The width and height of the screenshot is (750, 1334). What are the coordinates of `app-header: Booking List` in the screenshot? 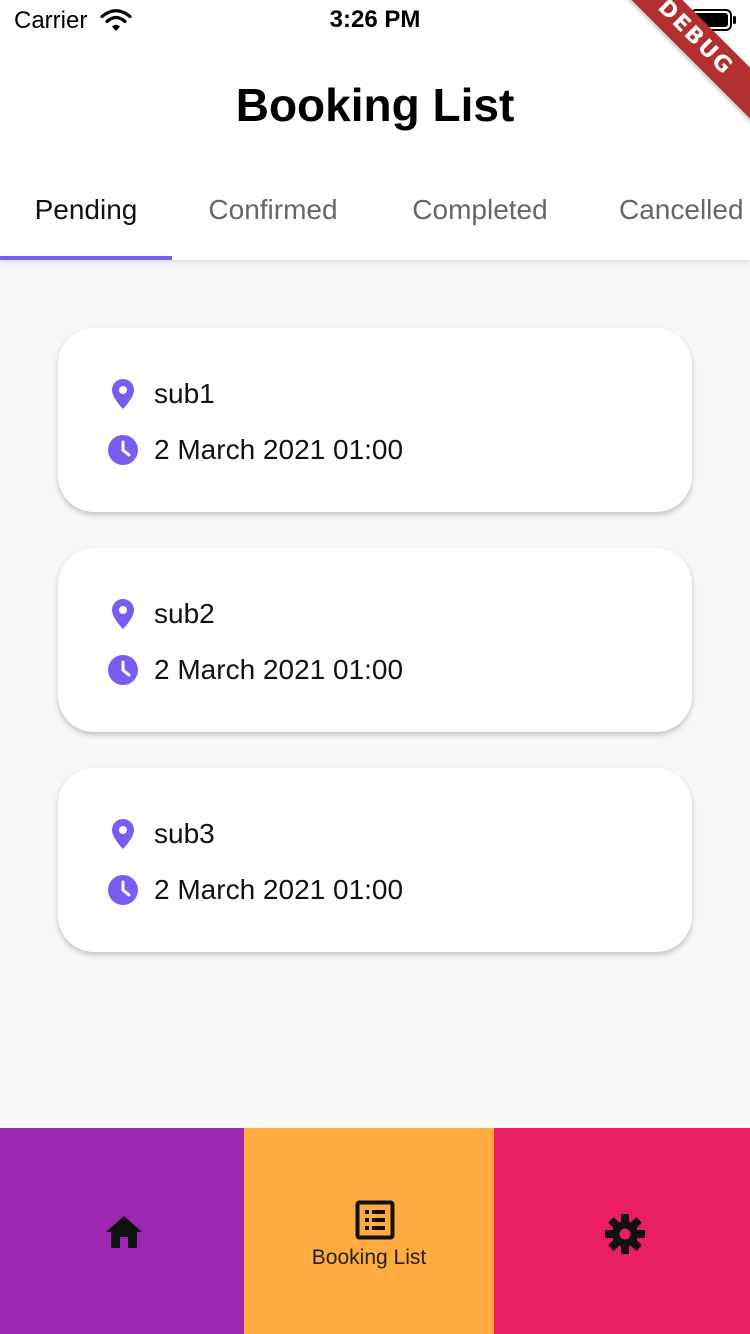 It's located at (375, 110).